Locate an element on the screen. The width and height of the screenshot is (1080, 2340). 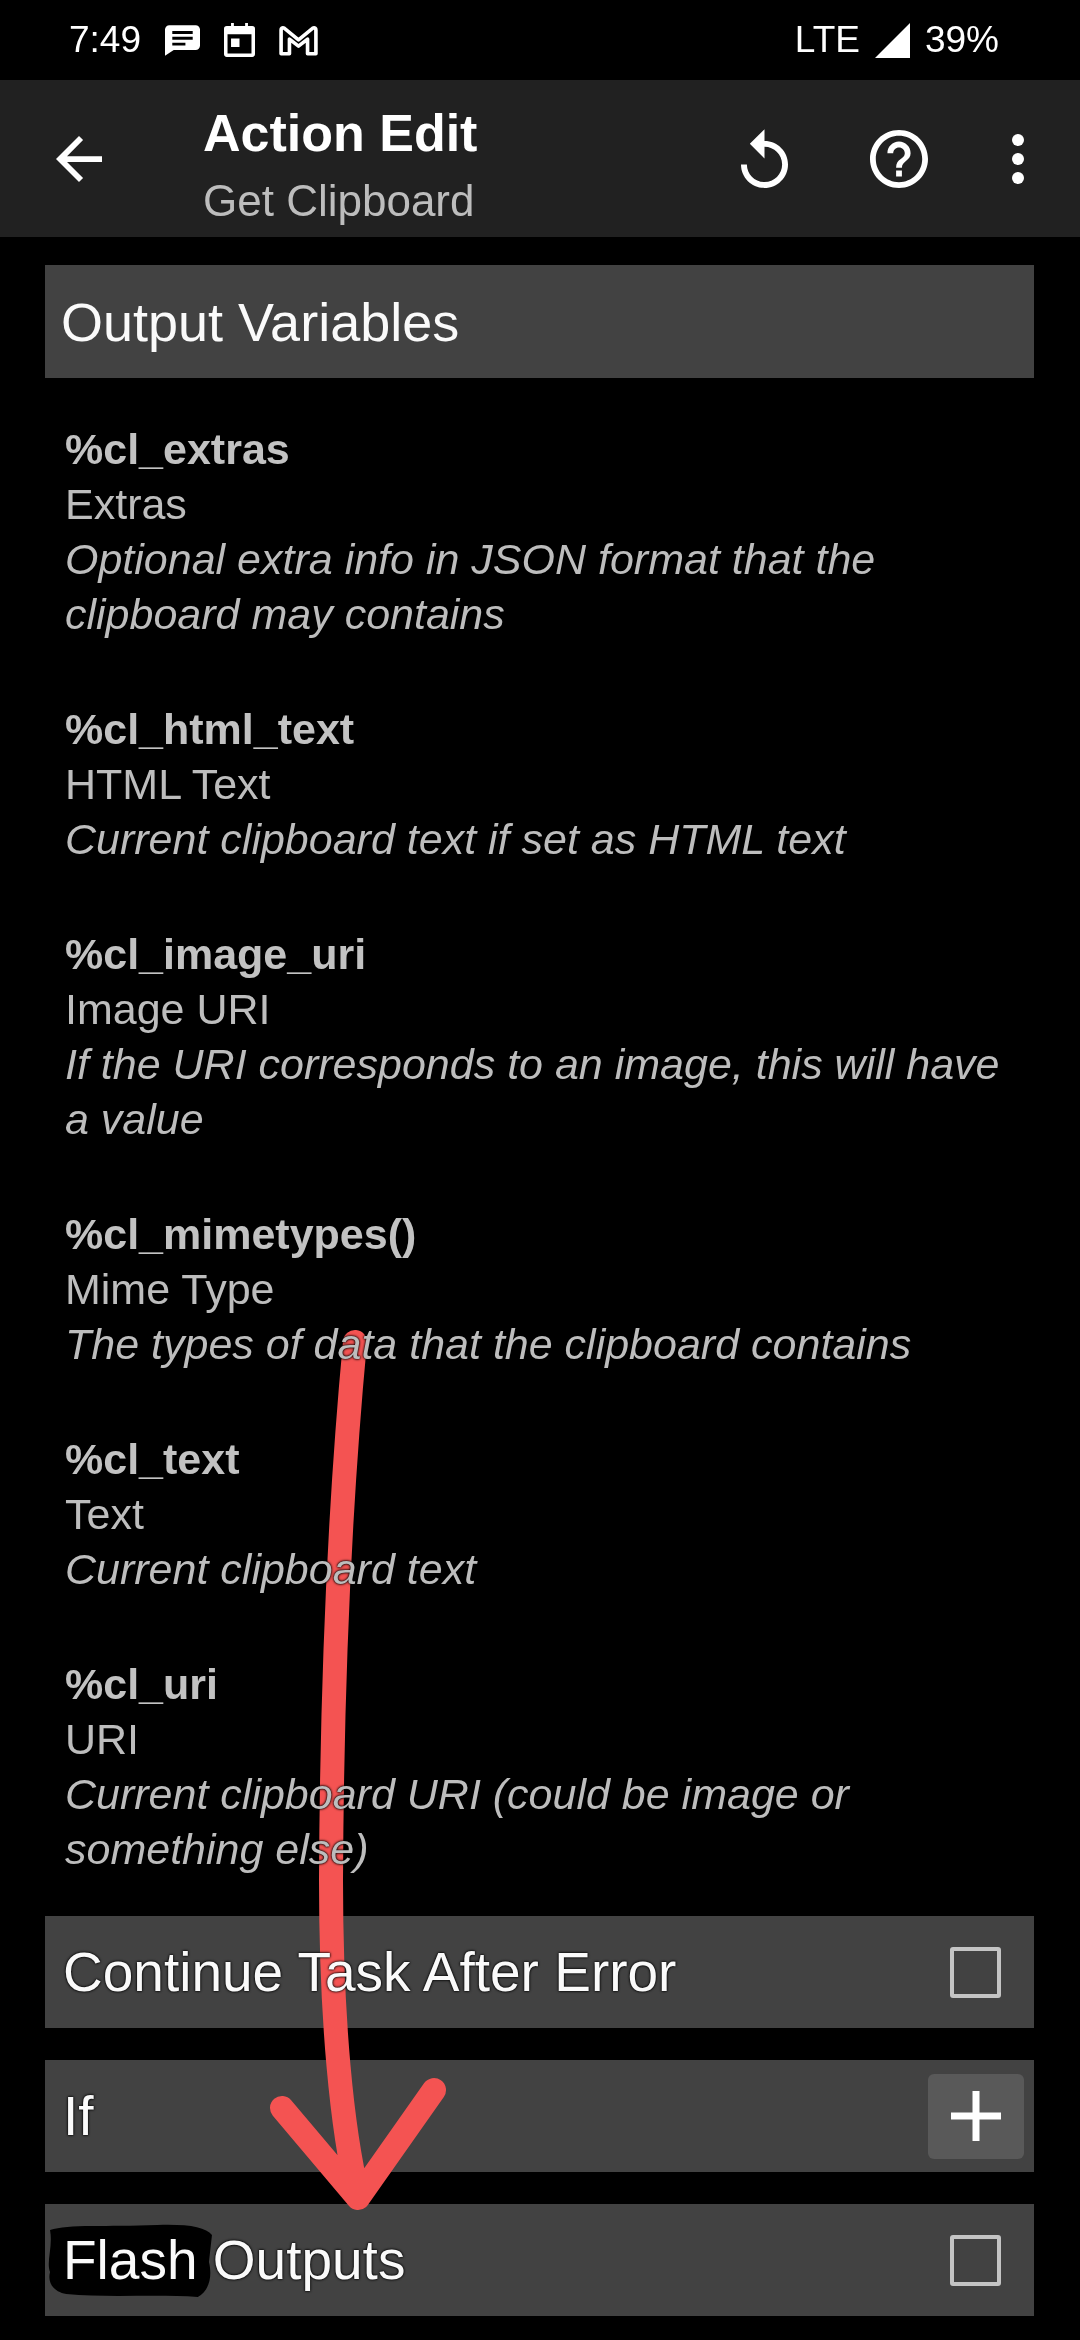
variable-label: URI is located at coordinates (102, 1739).